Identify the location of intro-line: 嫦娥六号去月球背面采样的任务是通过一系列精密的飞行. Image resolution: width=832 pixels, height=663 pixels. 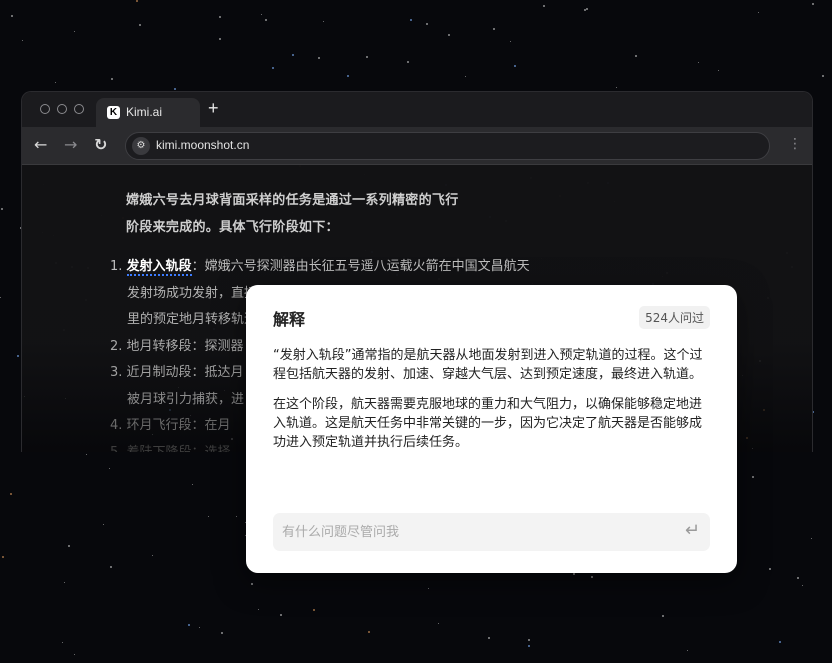
(292, 200).